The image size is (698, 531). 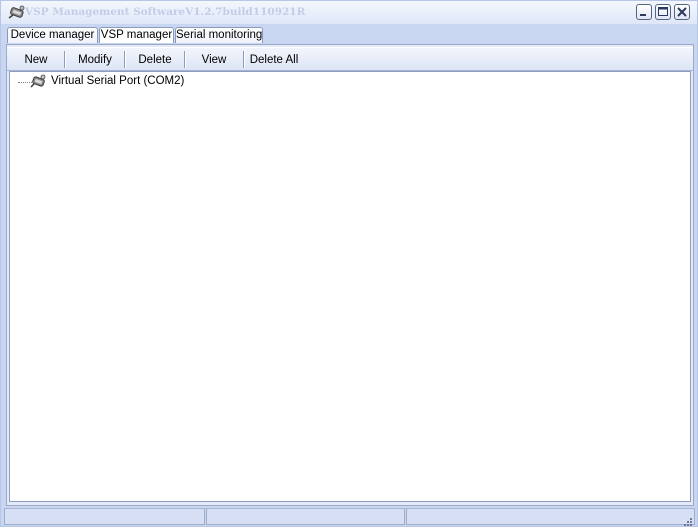 I want to click on maximize-button, so click(x=663, y=12).